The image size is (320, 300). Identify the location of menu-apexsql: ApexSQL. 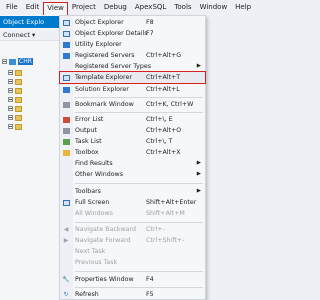
(150, 7).